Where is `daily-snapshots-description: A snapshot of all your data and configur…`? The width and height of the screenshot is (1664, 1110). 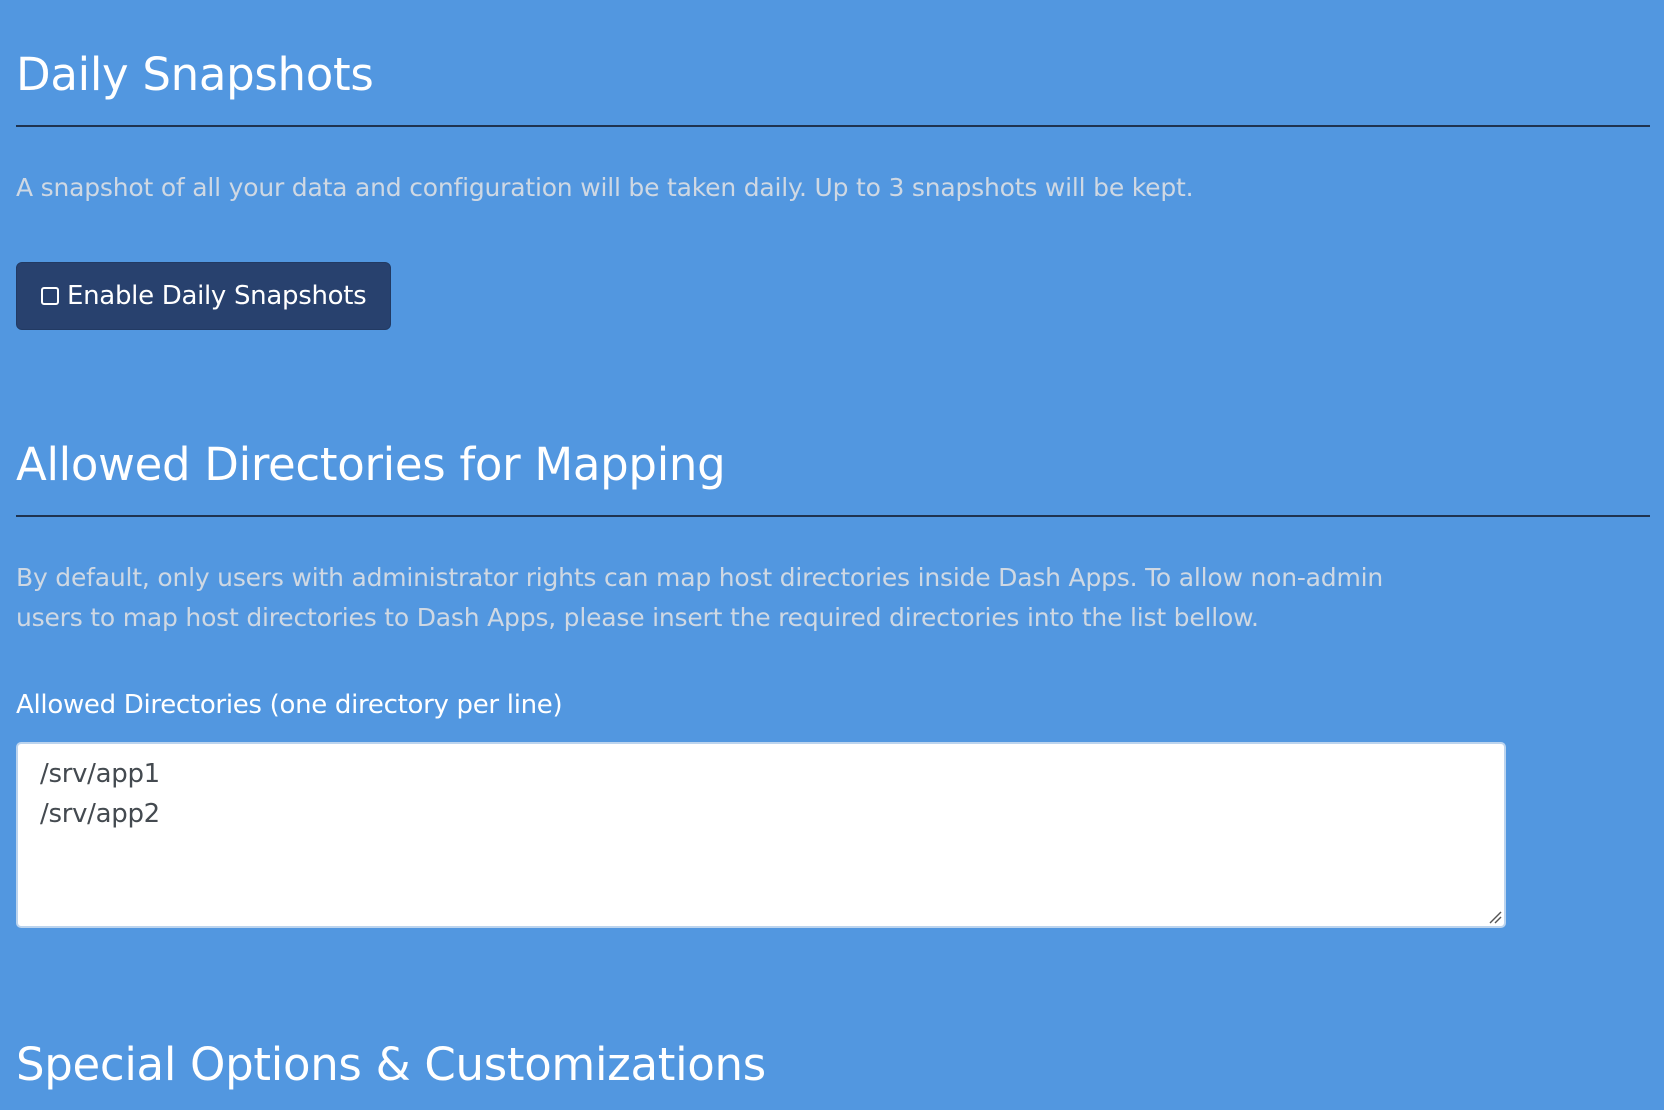
daily-snapshots-description: A snapshot of all your data and configur… is located at coordinates (605, 187).